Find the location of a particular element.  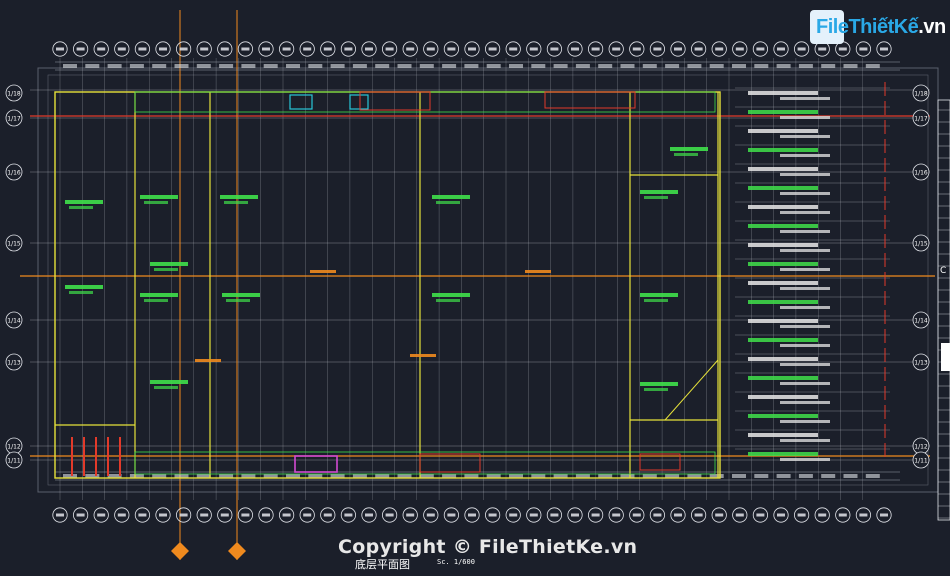

watermark-logo: FileThiếtKế.vn is located at coordinates (880, 27).